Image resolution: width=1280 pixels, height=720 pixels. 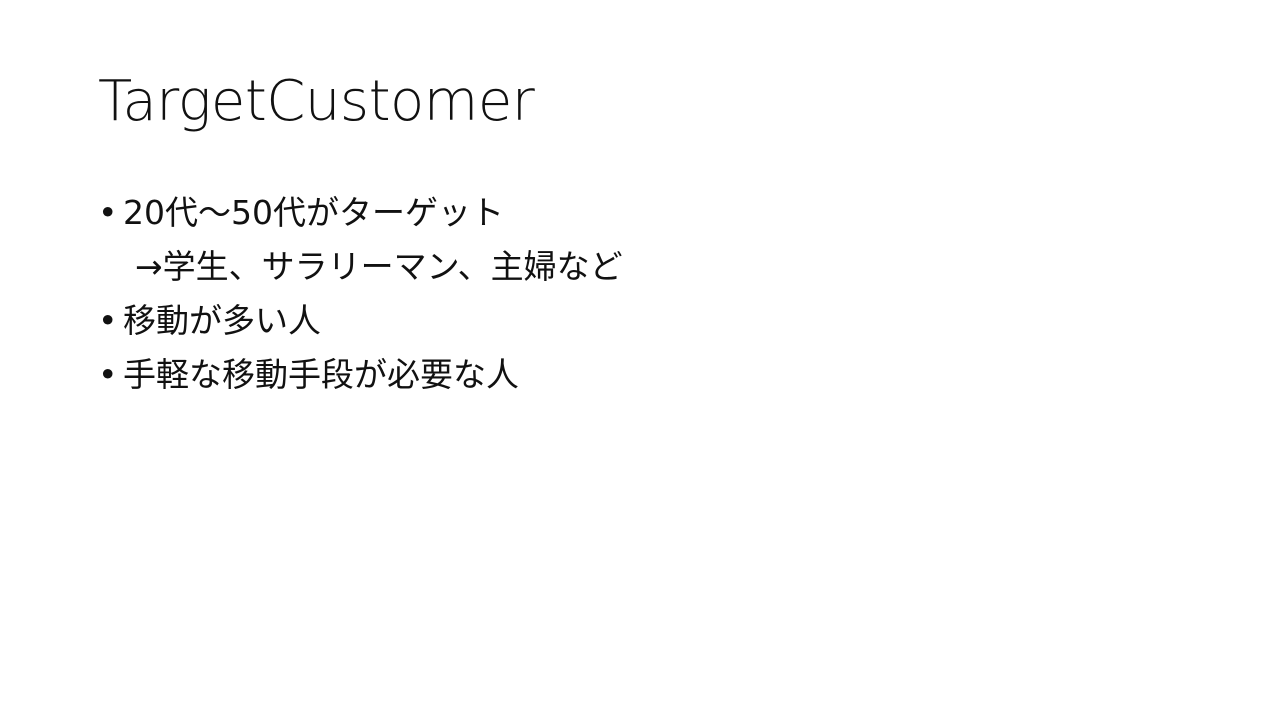 What do you see at coordinates (360, 321) in the screenshot?
I see `bullet-item-frequent-movers: • 移動が多い人` at bounding box center [360, 321].